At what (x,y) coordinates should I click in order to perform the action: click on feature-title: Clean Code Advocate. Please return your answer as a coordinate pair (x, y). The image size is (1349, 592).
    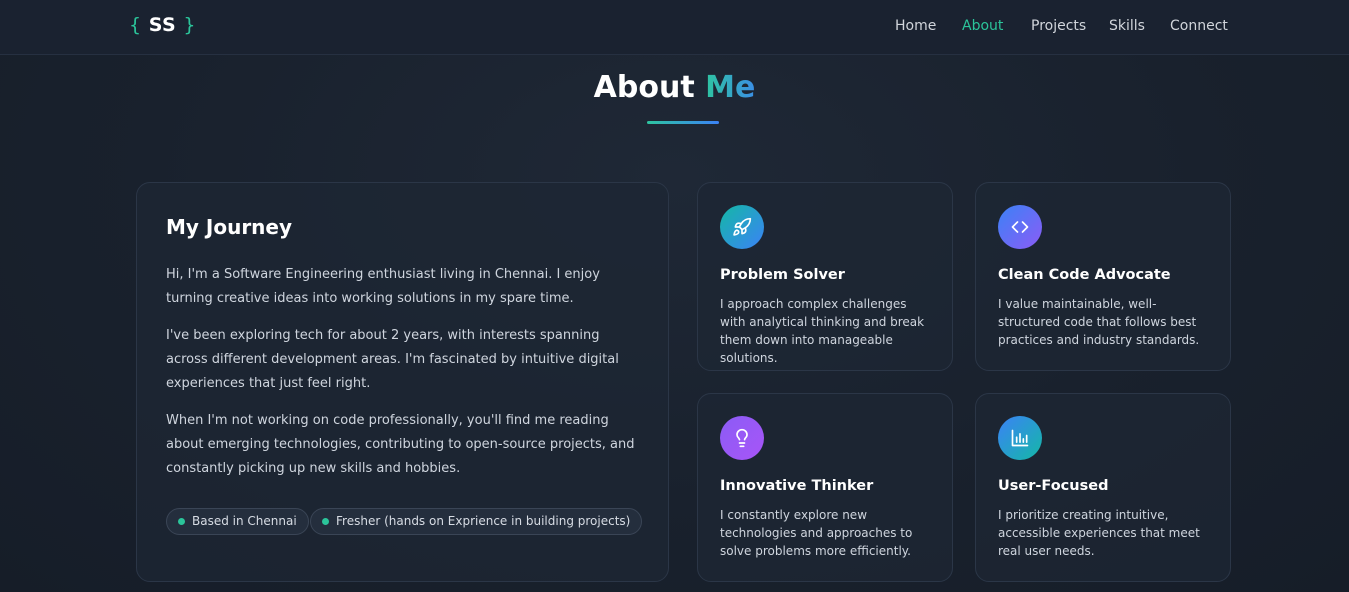
    Looking at the image, I should click on (1084, 275).